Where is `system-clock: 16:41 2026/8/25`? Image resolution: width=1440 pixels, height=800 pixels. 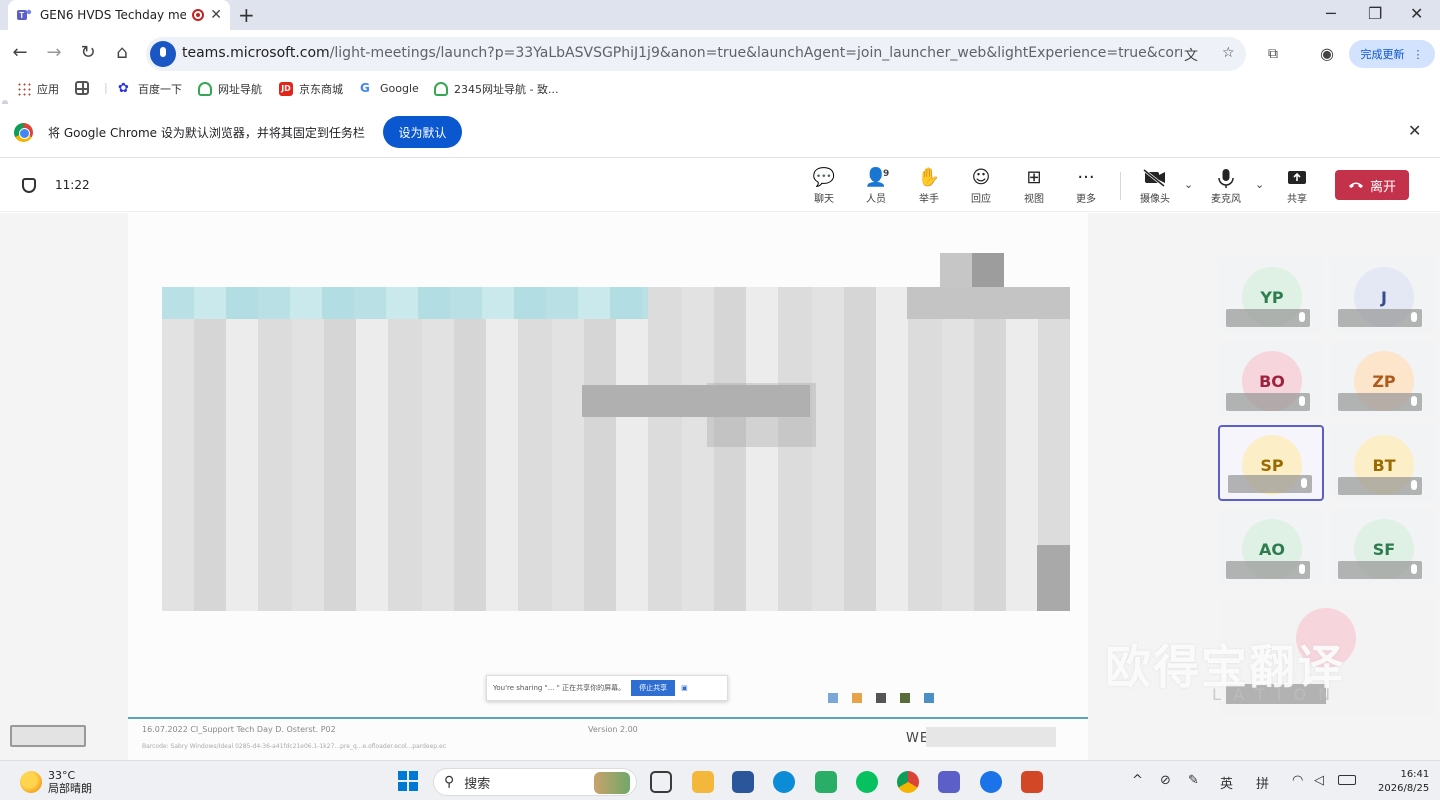 system-clock: 16:41 2026/8/25 is located at coordinates (1403, 782).